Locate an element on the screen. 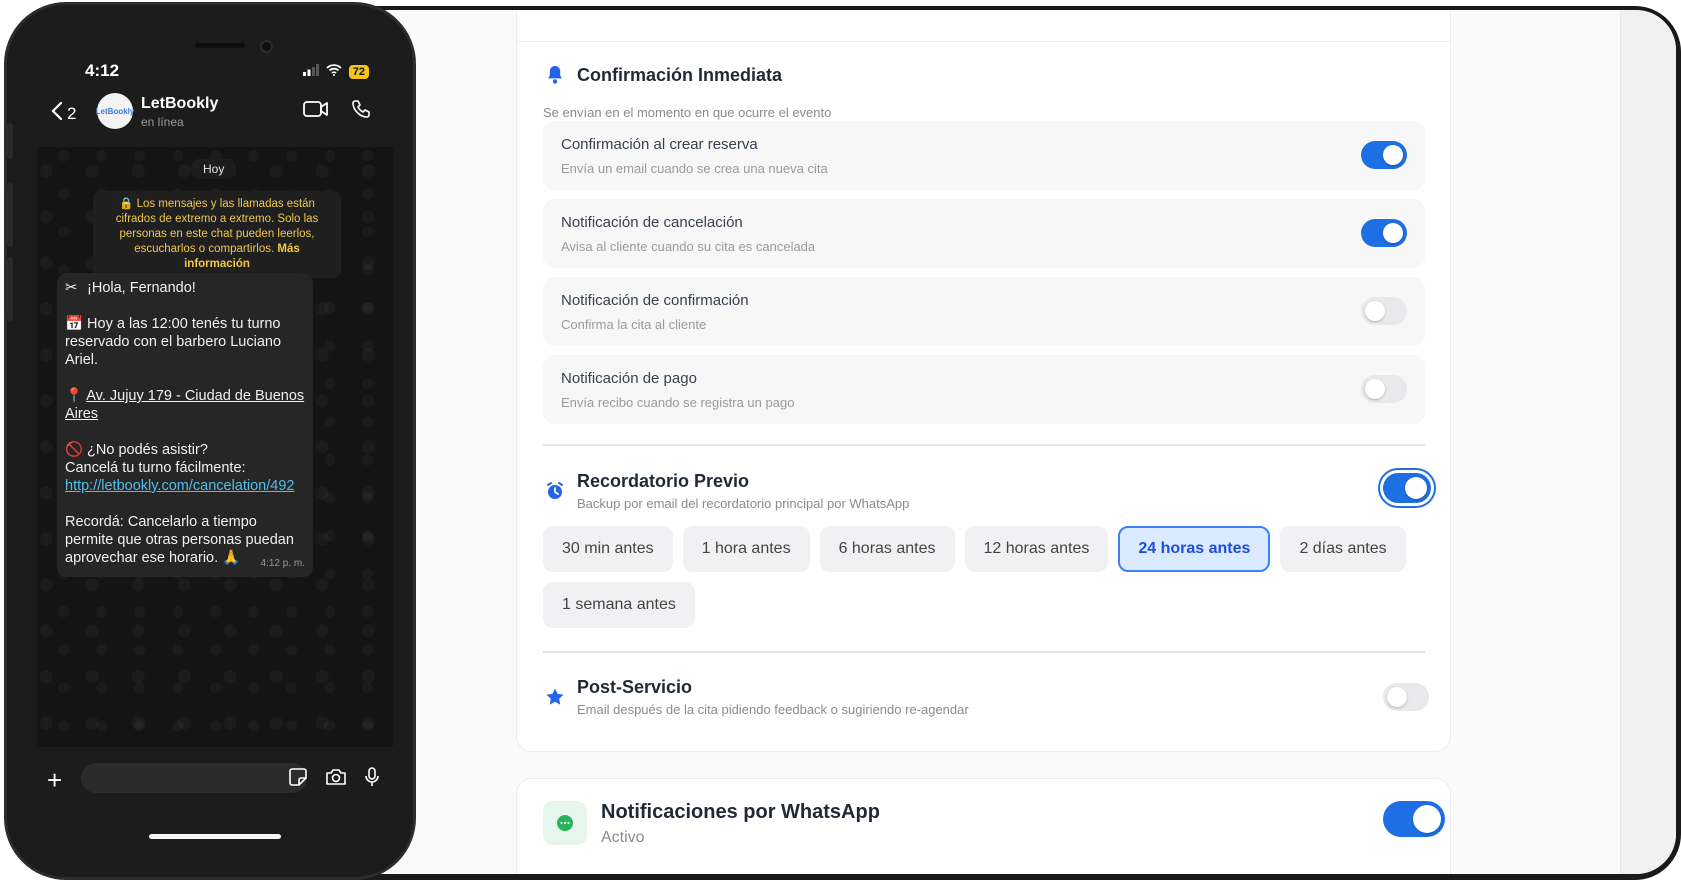 This screenshot has height=882, width=1681. reminder-option-chip: 6 horas antes is located at coordinates (887, 549).